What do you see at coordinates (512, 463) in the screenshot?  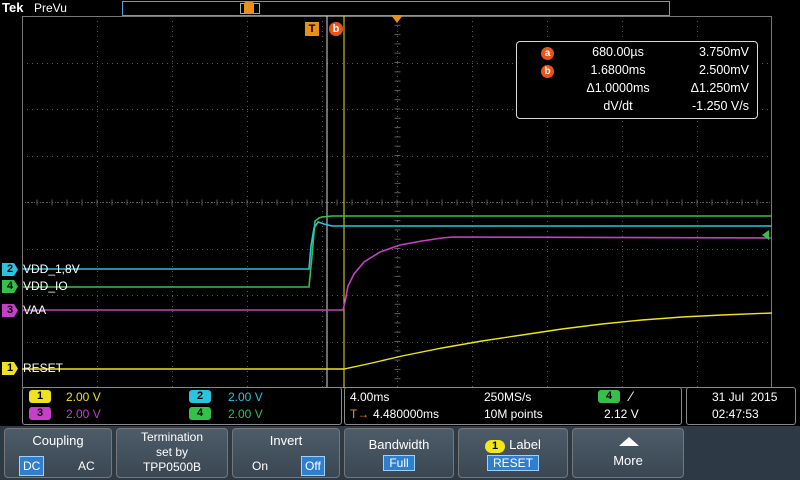 I see `label-value: RESET` at bounding box center [512, 463].